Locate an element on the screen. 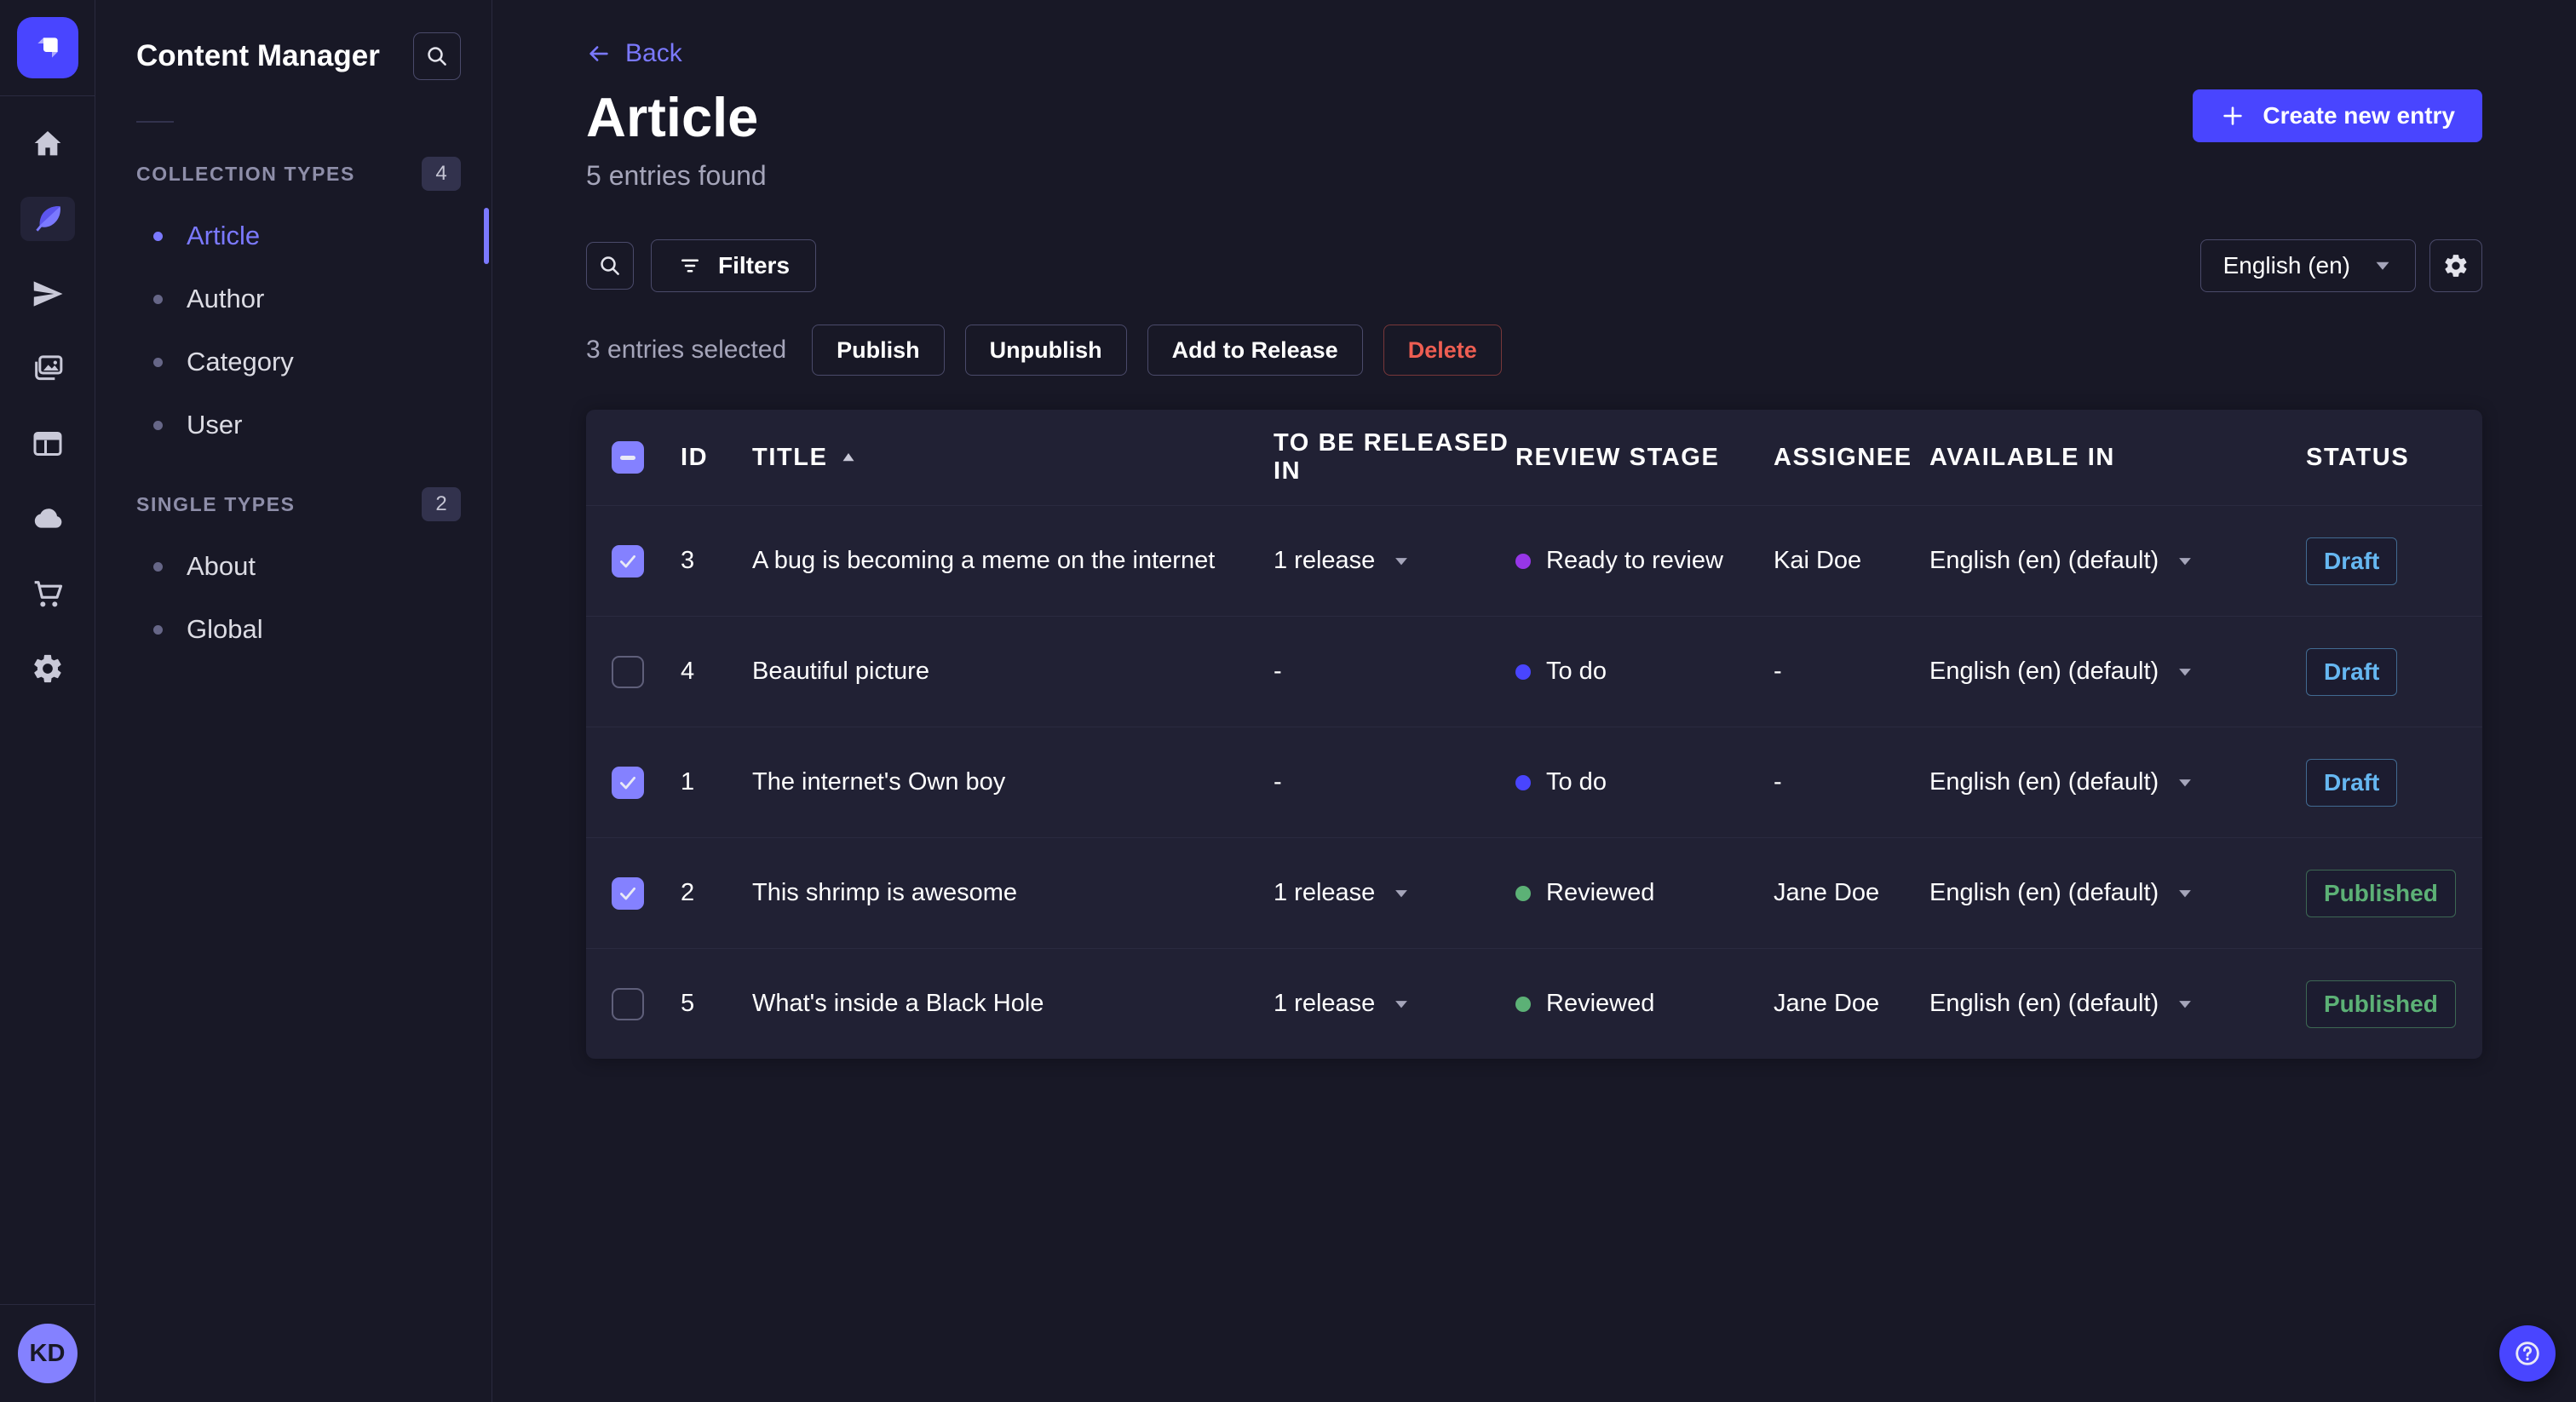  back-label: Back is located at coordinates (653, 53).